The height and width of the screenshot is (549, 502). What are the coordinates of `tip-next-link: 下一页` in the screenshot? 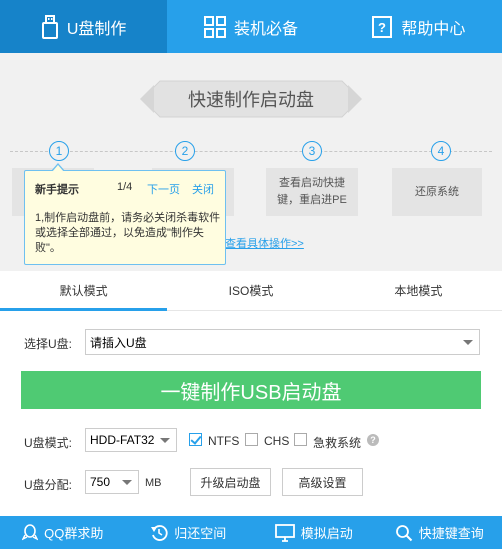 It's located at (163, 189).